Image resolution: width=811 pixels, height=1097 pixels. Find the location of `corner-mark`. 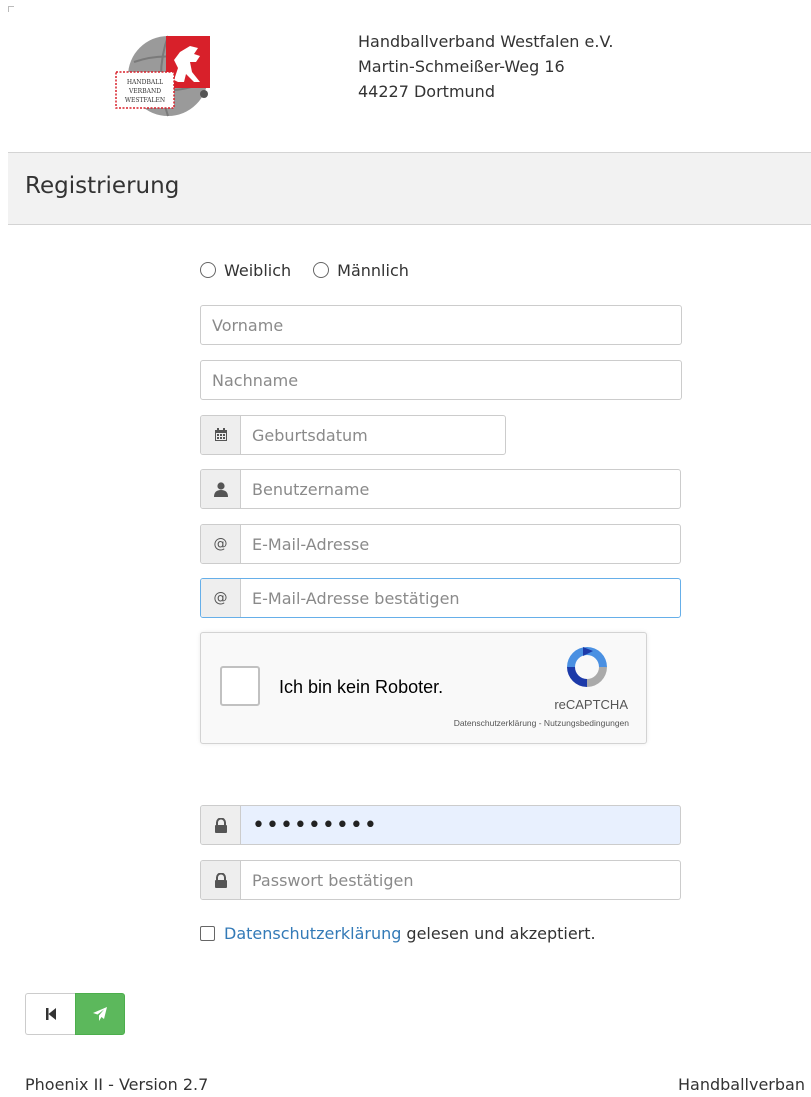

corner-mark is located at coordinates (11, 9).